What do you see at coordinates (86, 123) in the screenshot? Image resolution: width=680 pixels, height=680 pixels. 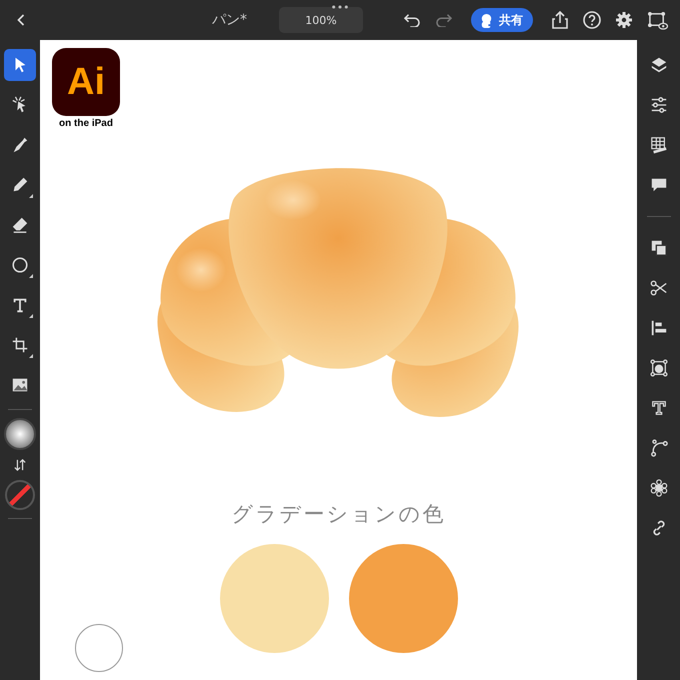 I see `logo-caption: on the iPad` at bounding box center [86, 123].